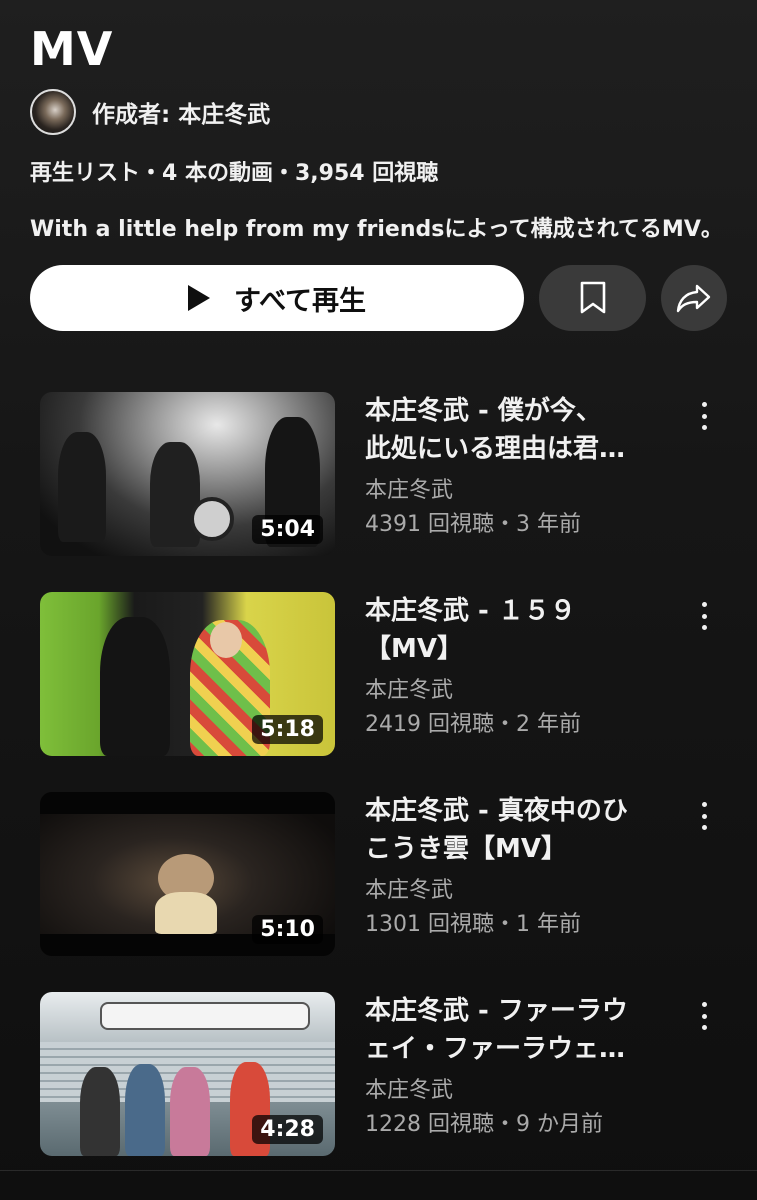  Describe the element at coordinates (515, 630) in the screenshot. I see `video-title: 本庄冬武 - １５９ 【MV】` at that location.